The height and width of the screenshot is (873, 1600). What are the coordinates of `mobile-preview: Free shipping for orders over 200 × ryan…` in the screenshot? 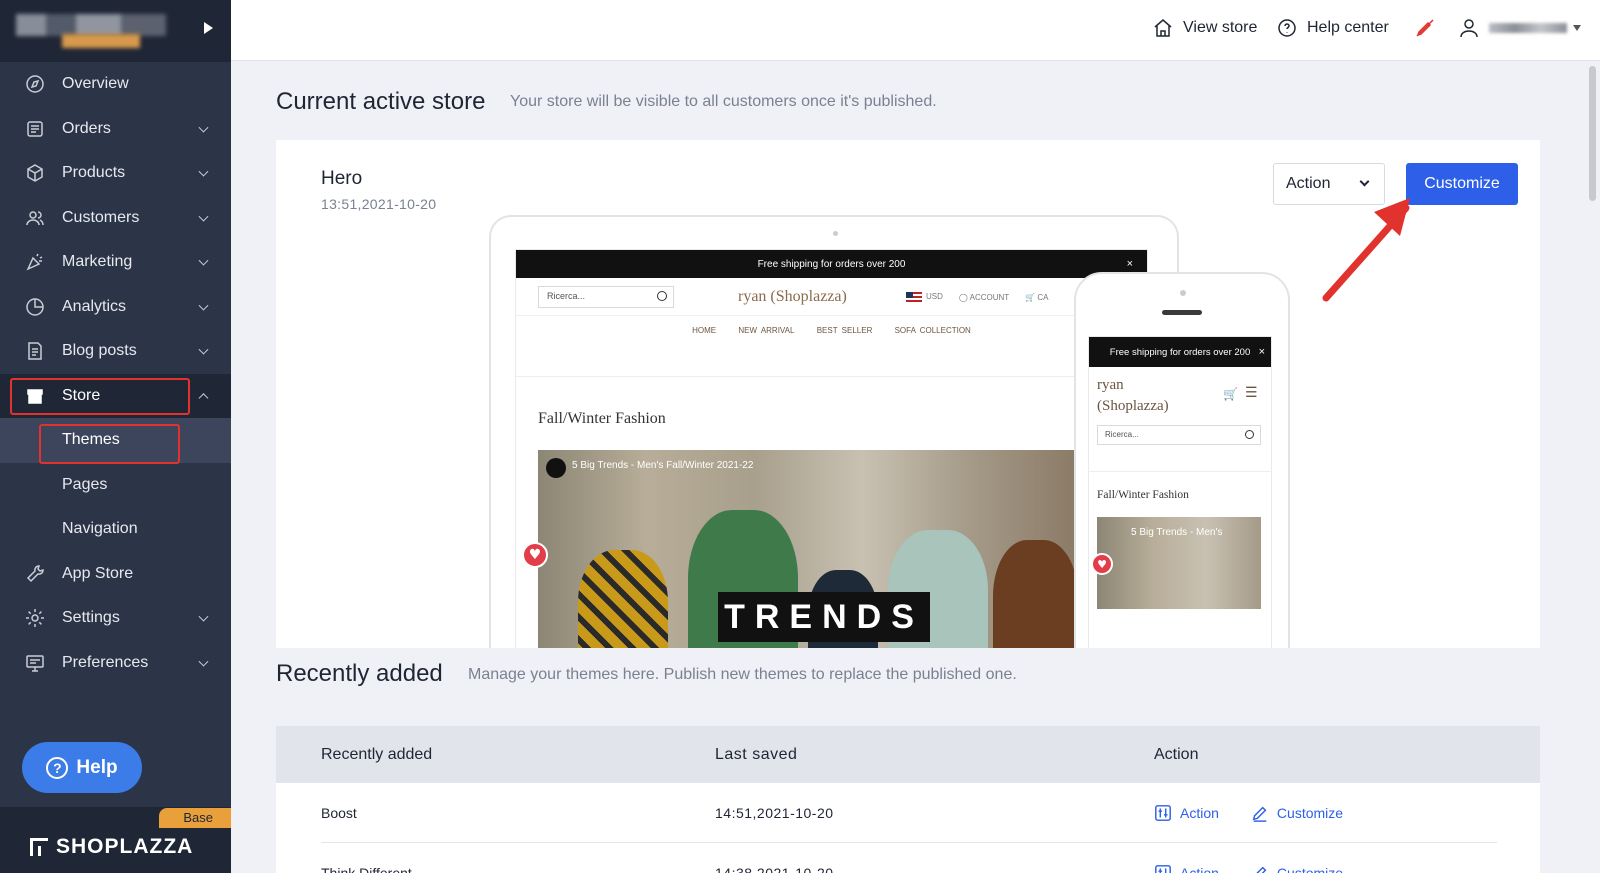 It's located at (1182, 460).